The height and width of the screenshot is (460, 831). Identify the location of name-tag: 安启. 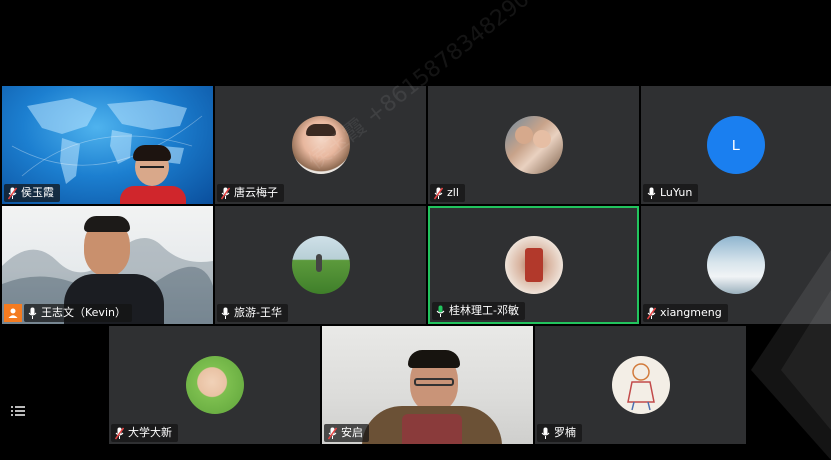
(346, 433).